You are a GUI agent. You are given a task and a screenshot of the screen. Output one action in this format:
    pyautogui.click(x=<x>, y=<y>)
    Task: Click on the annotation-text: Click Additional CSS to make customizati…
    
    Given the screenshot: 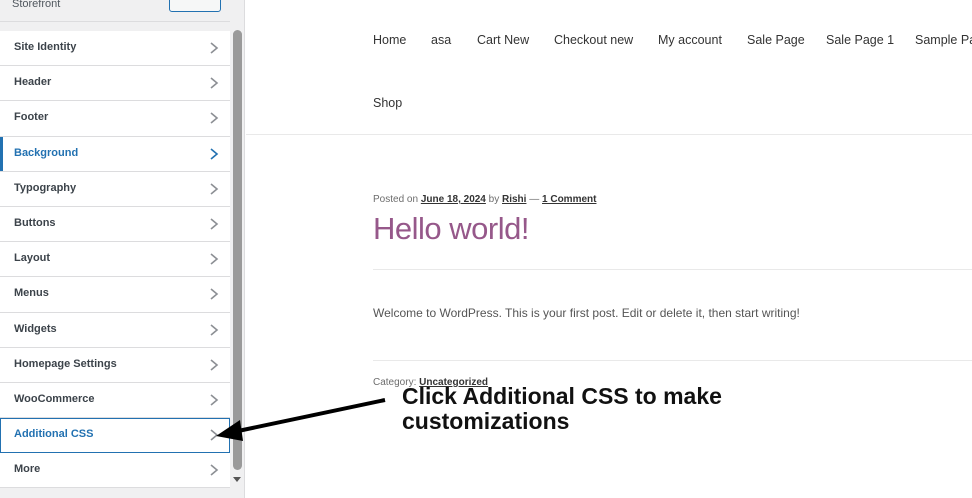 What is the action you would take?
    pyautogui.click(x=612, y=409)
    